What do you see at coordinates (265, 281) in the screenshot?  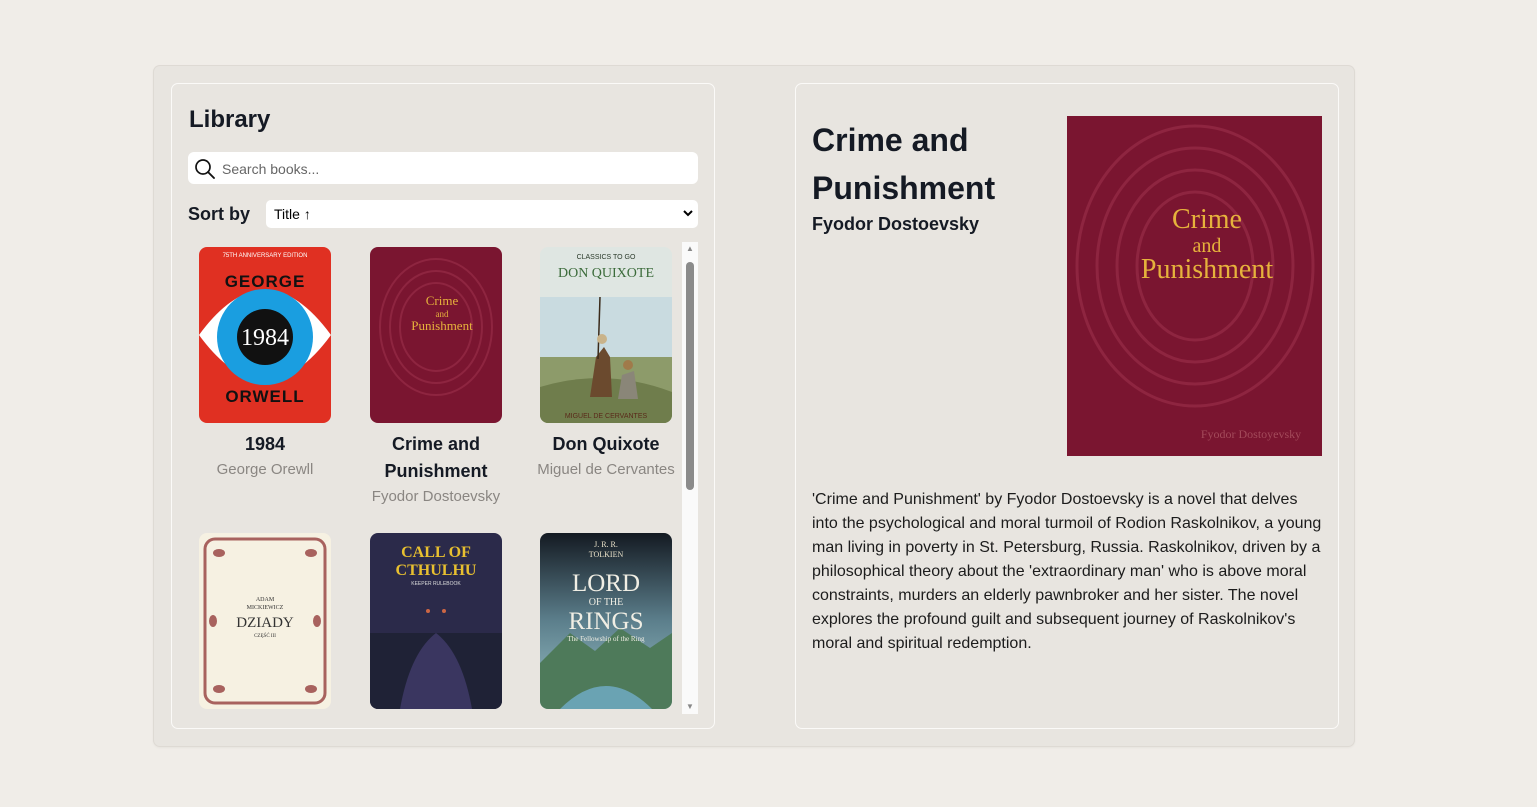 I see `cover-line1: GEORGE` at bounding box center [265, 281].